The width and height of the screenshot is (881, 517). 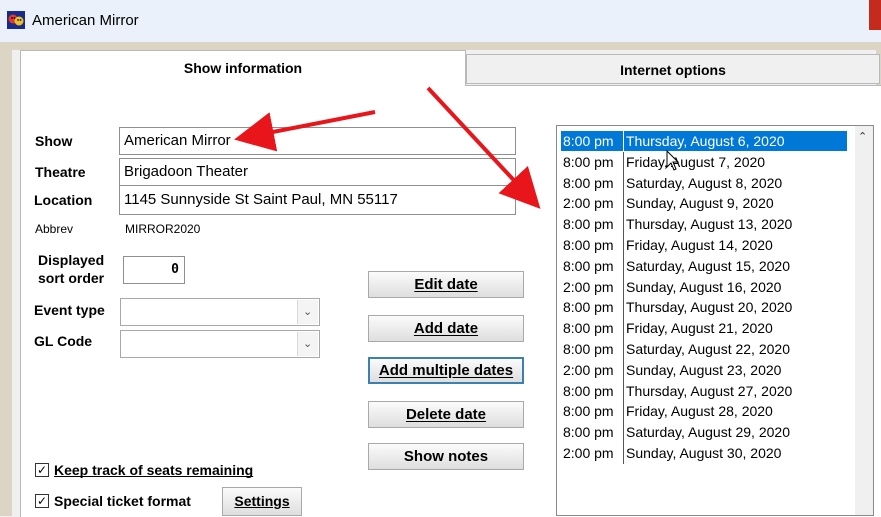 What do you see at coordinates (16, 20) in the screenshot?
I see `theater-masks-icon` at bounding box center [16, 20].